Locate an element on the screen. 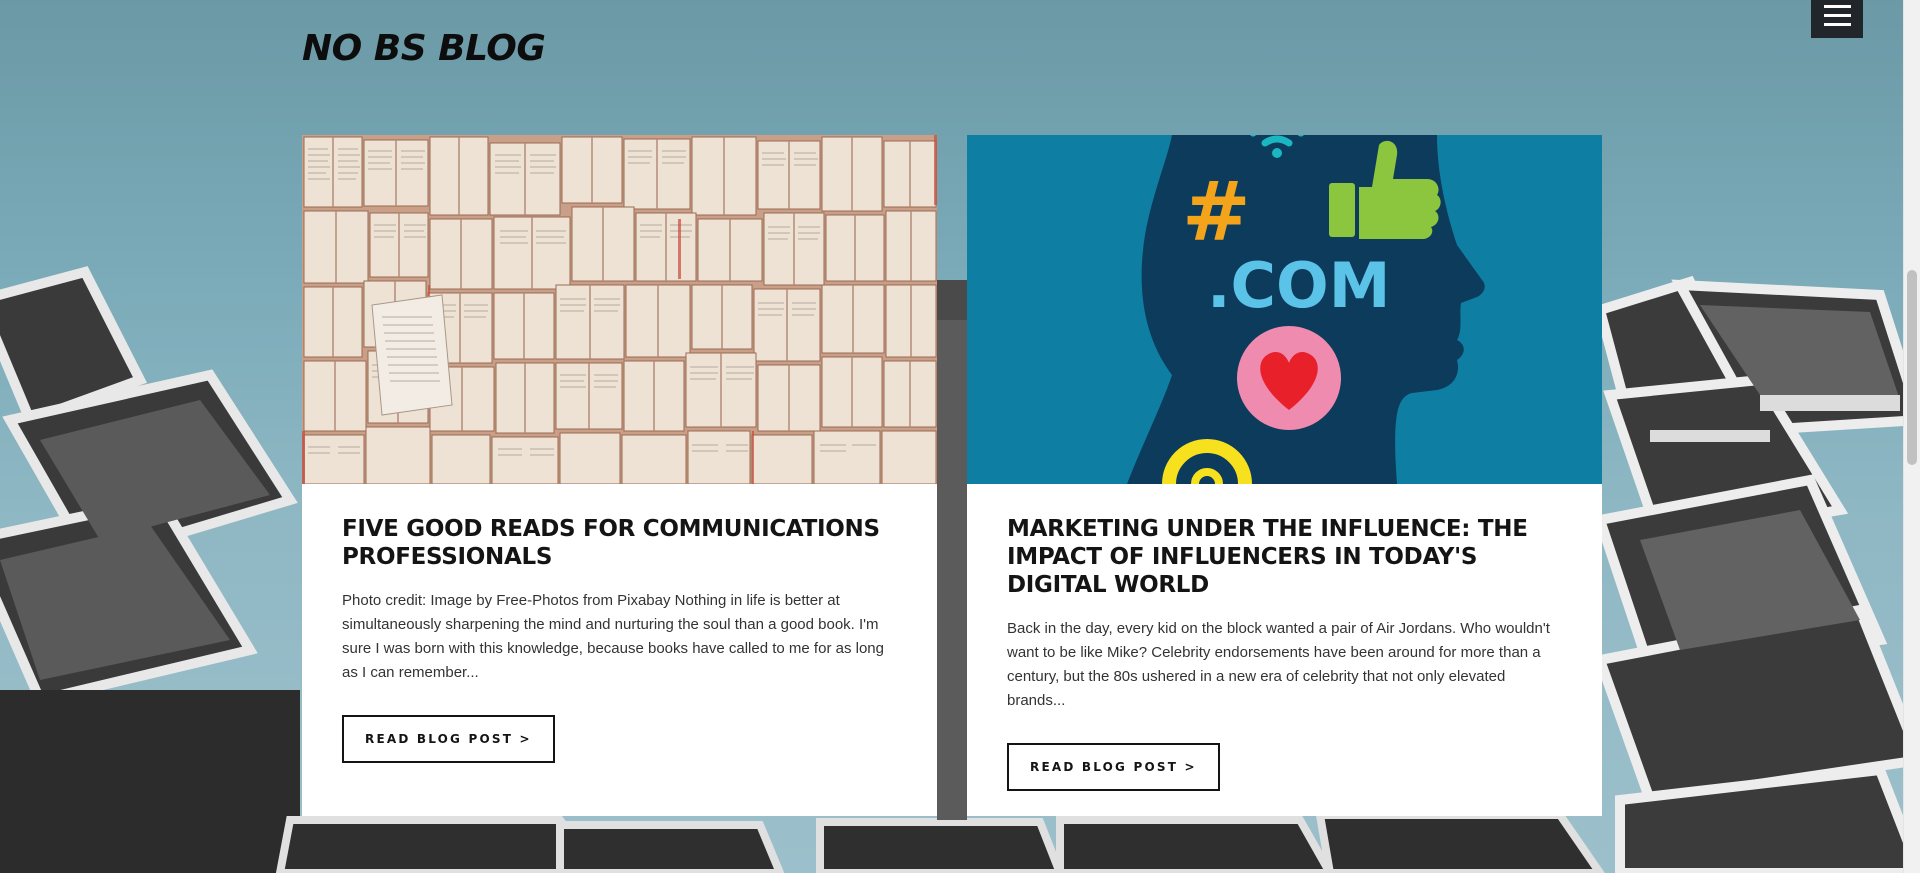  vertical-scrollbar is located at coordinates (1911, 436).